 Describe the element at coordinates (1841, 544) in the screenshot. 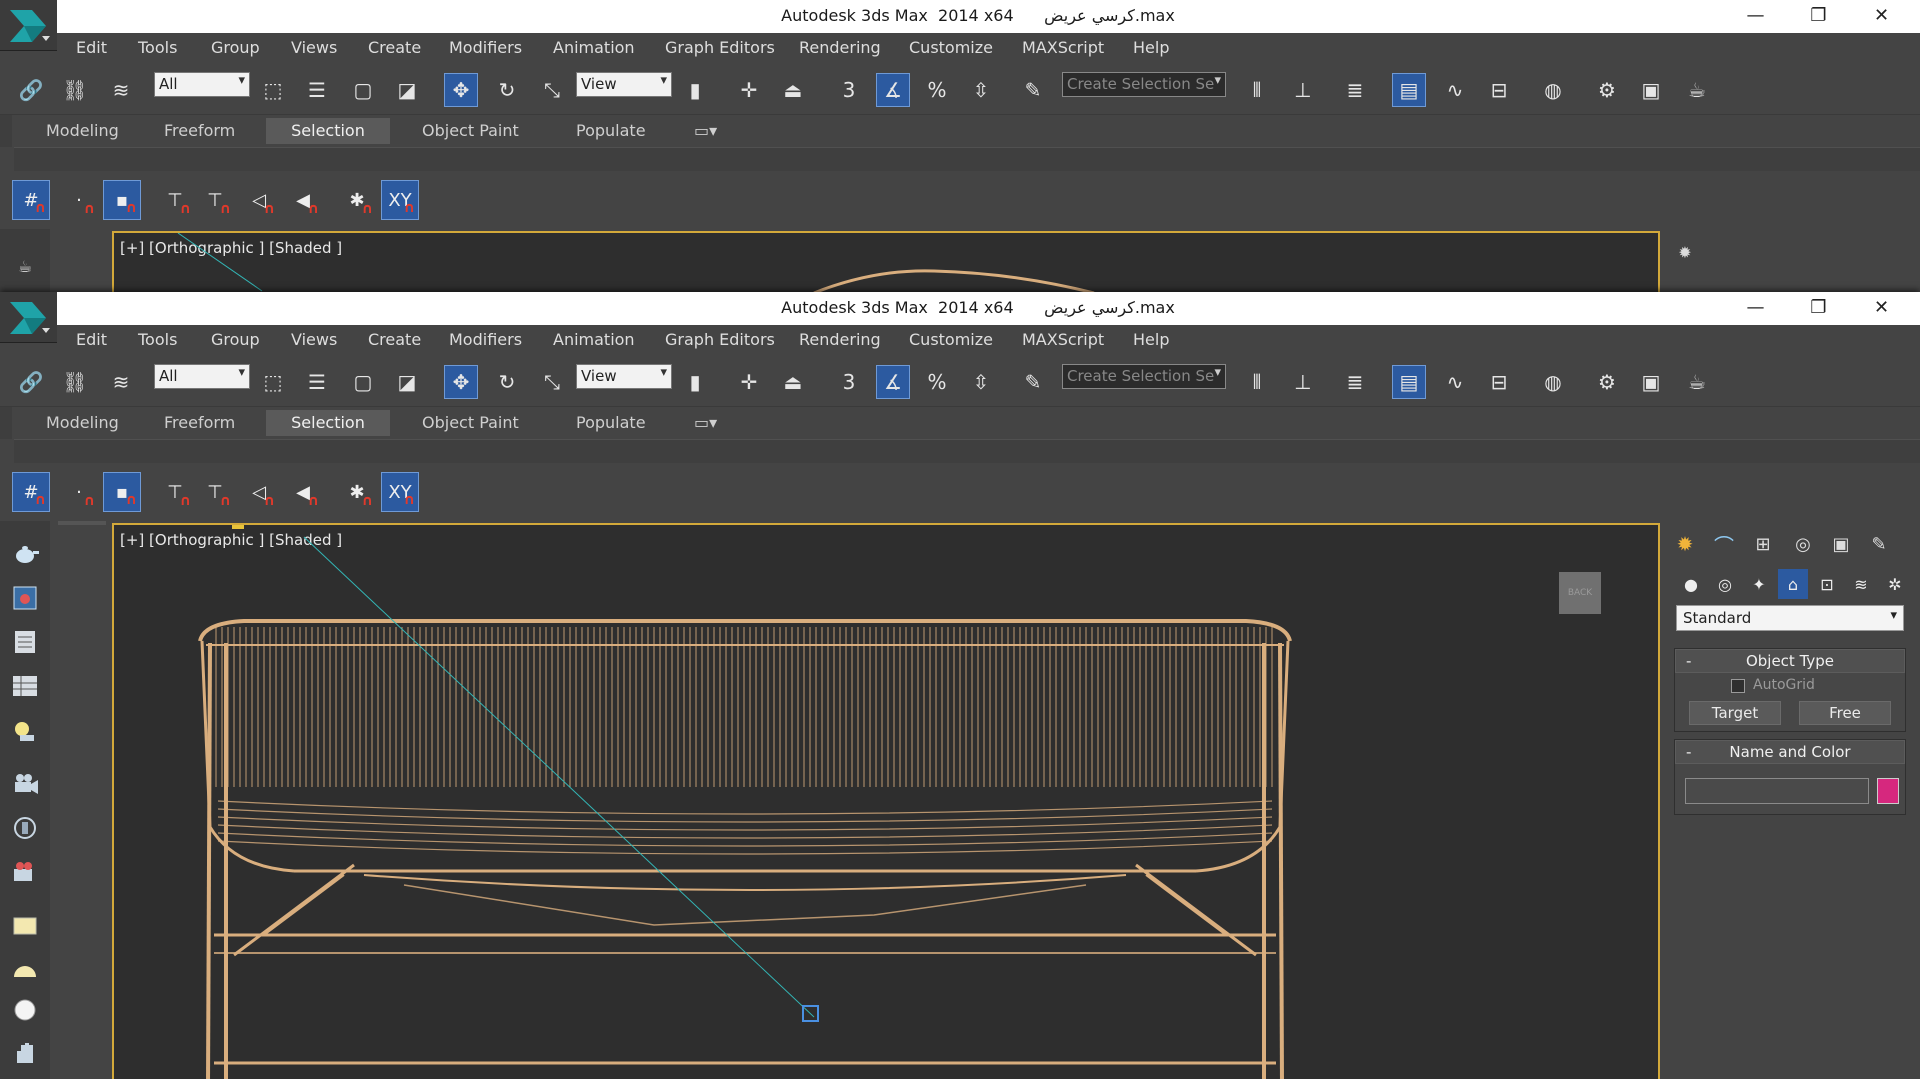

I see `display-panel-icon: ▣` at that location.